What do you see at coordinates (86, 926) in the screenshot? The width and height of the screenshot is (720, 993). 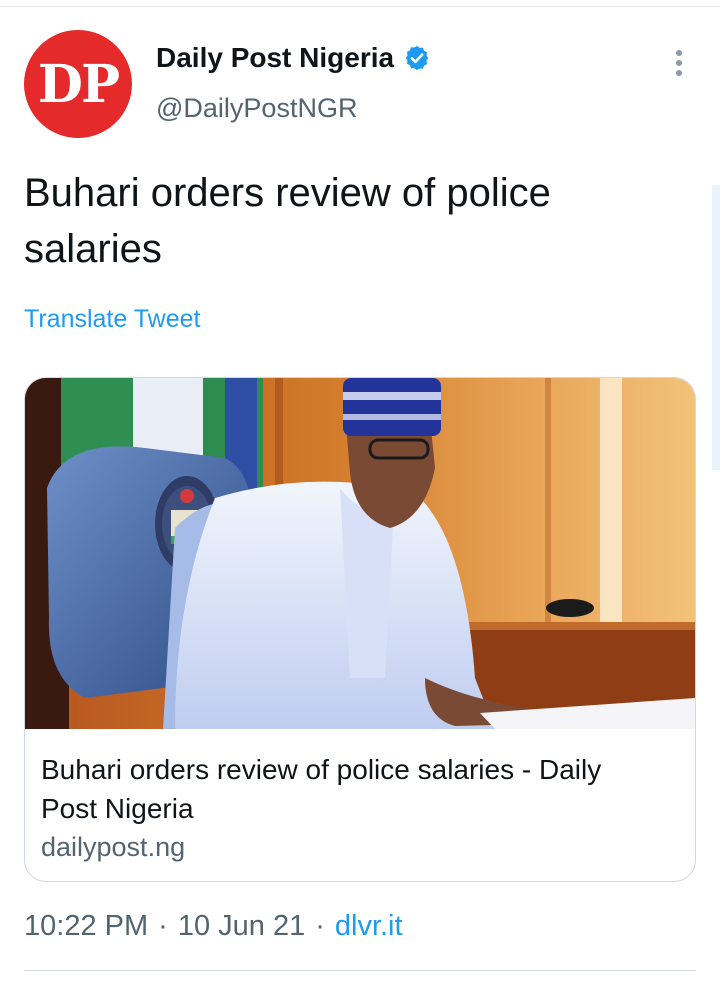 I see `tweet-time: 10:22 PM` at bounding box center [86, 926].